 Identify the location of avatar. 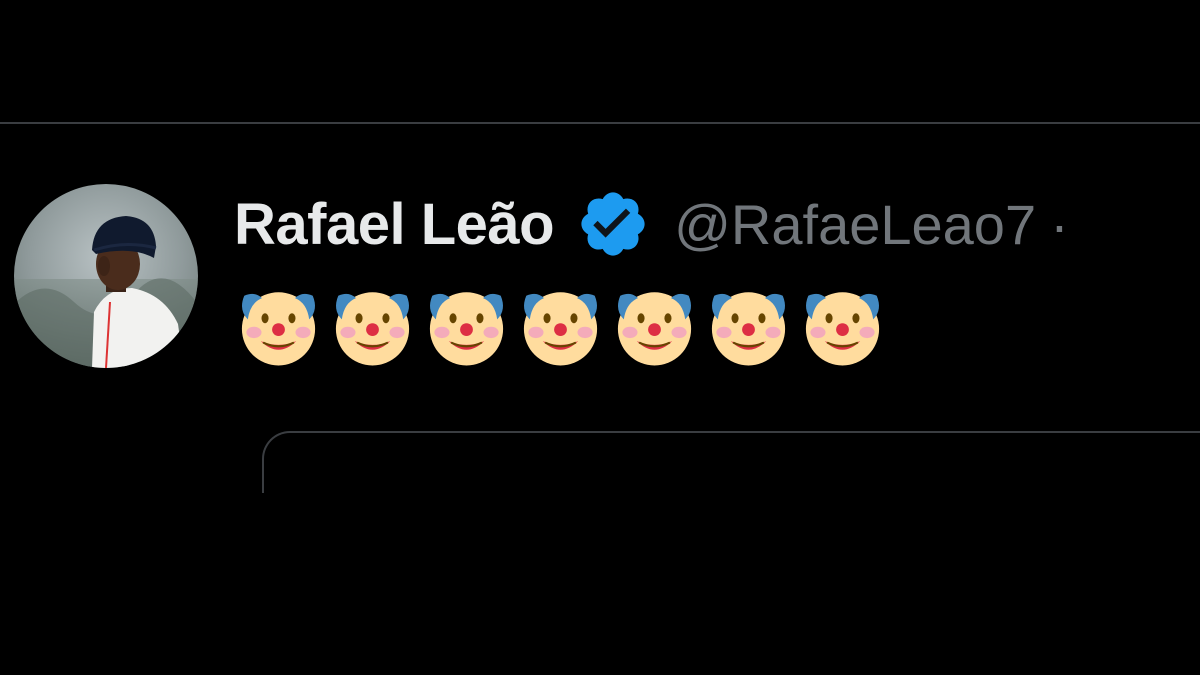
(106, 276).